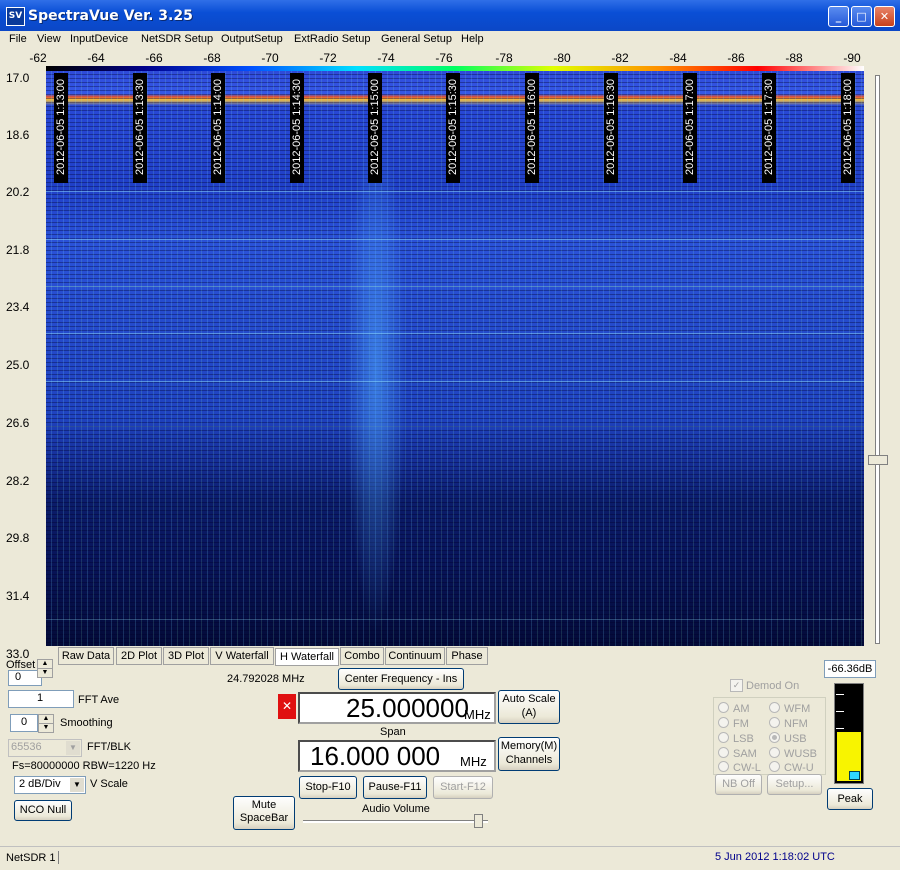  I want to click on close-button: ✕, so click(884, 16).